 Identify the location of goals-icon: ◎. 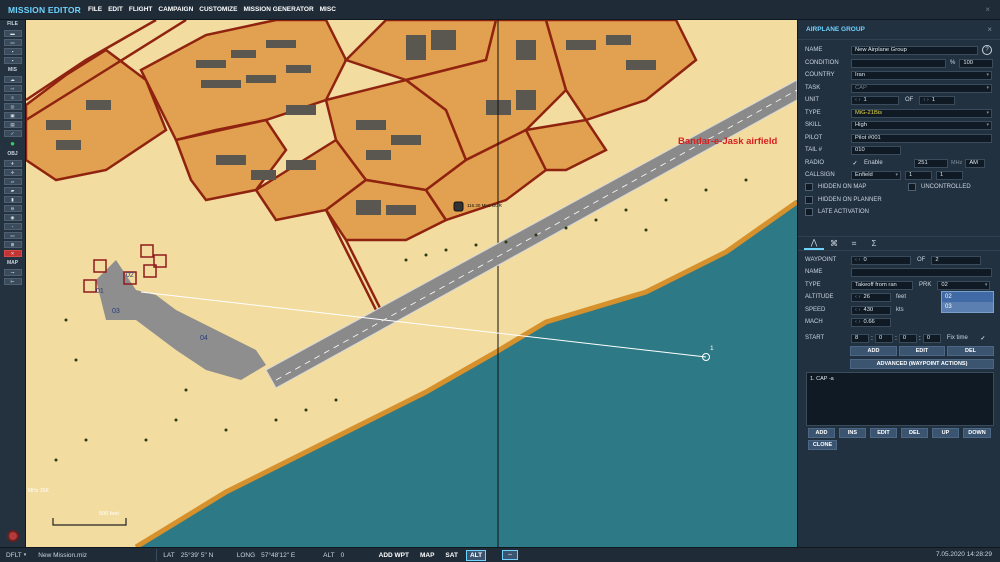
(12, 106).